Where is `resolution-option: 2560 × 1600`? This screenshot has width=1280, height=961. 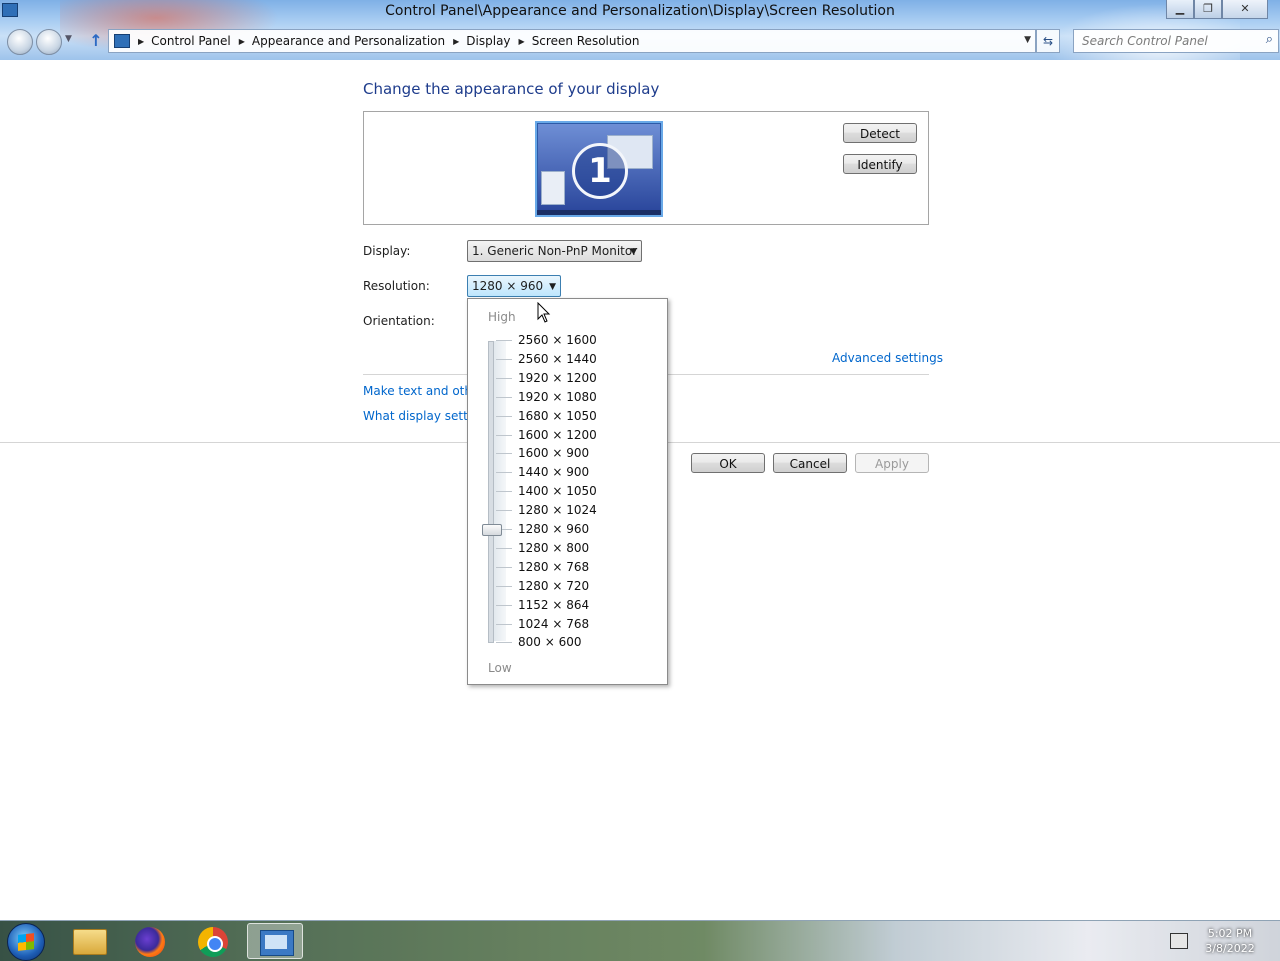 resolution-option: 2560 × 1600 is located at coordinates (557, 340).